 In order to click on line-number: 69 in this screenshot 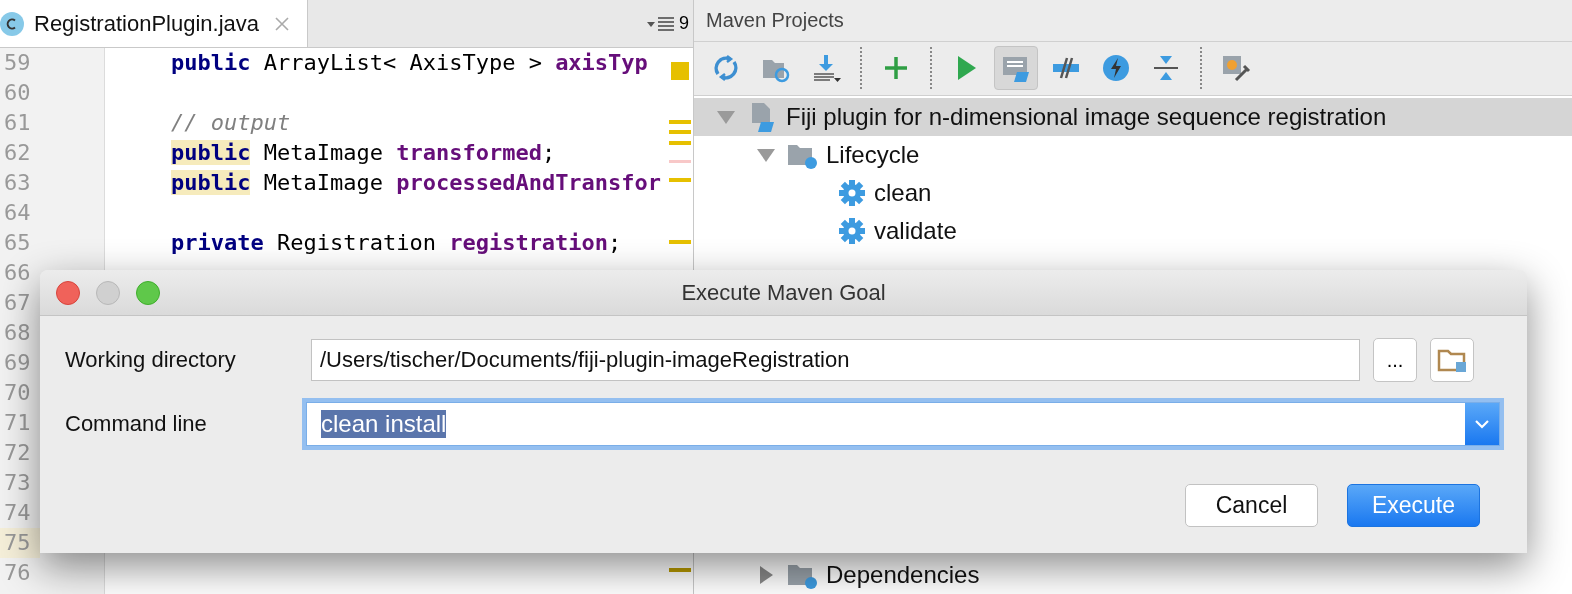, I will do `click(17, 363)`.